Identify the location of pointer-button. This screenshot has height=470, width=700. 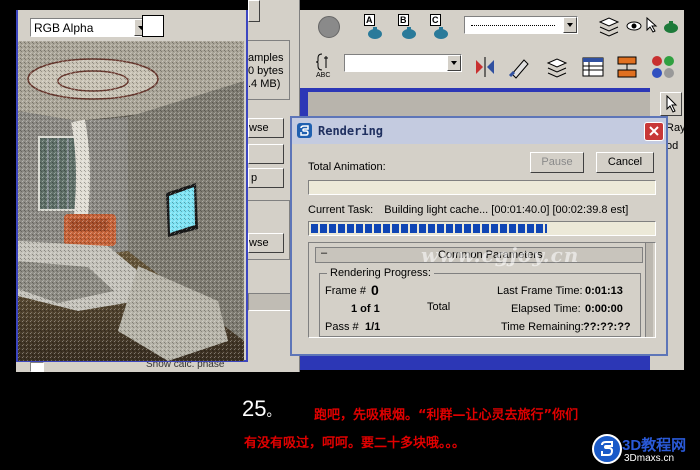
(671, 104).